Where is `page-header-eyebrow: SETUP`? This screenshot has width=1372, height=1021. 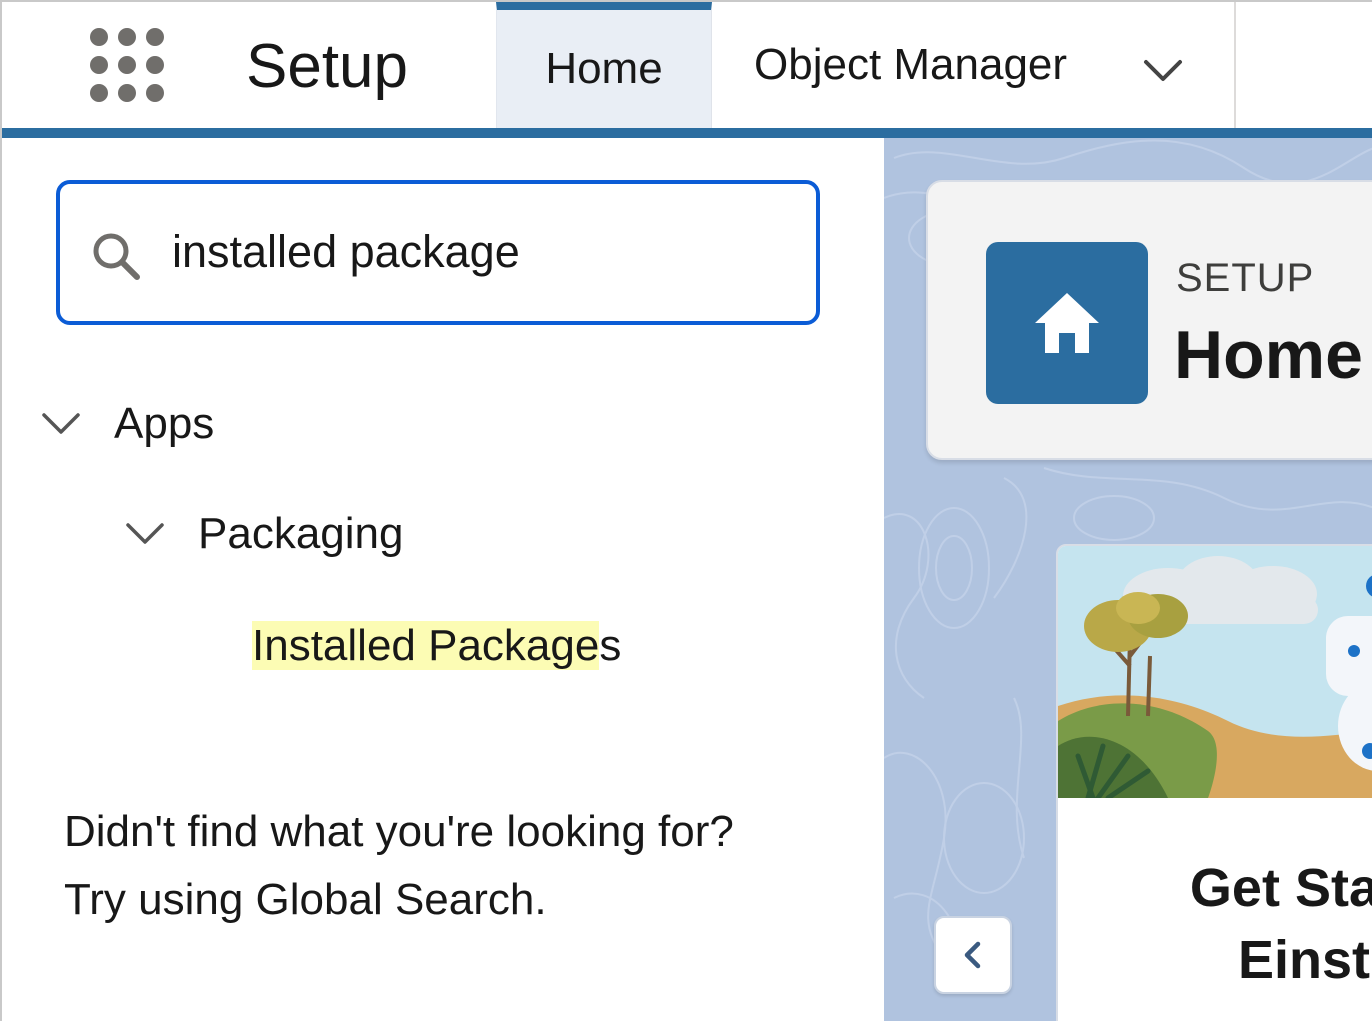
page-header-eyebrow: SETUP is located at coordinates (1245, 278).